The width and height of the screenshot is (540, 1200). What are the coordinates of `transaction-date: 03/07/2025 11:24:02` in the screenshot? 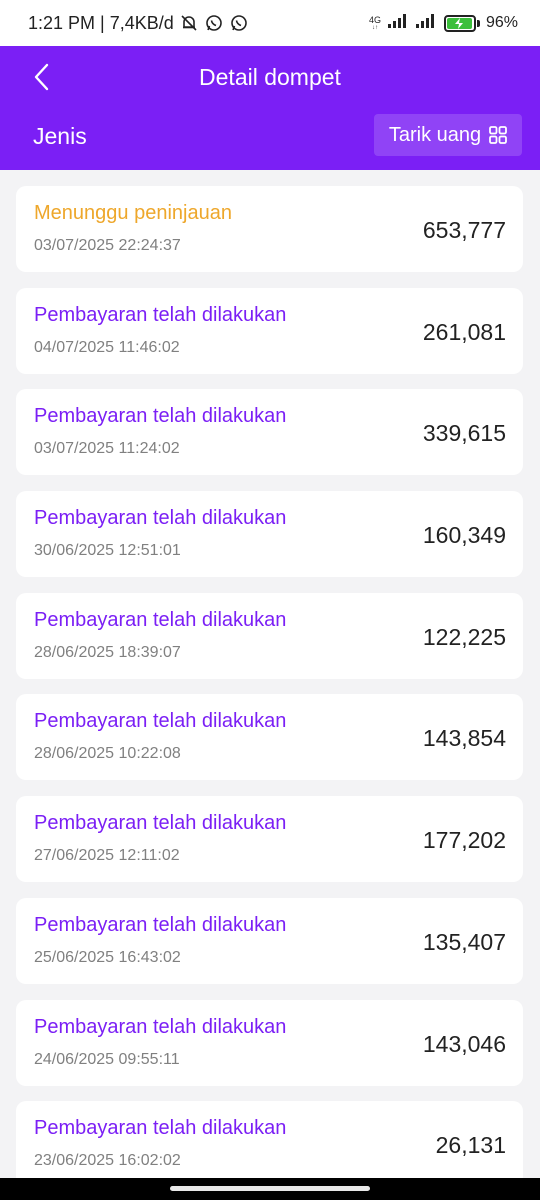 It's located at (107, 449).